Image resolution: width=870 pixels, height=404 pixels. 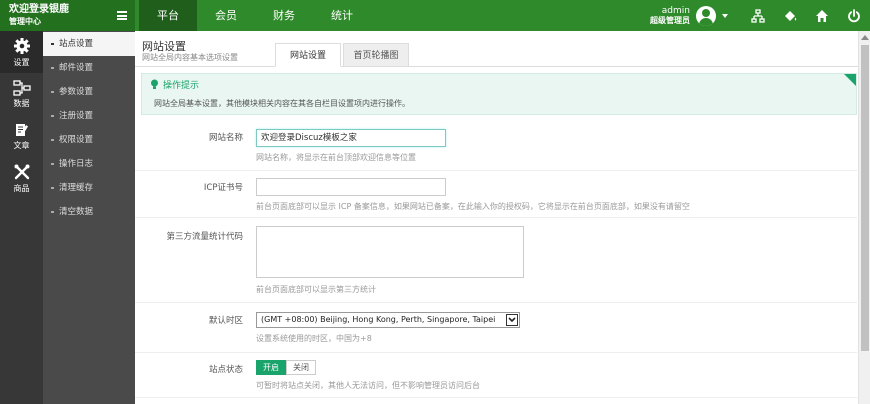 I want to click on power-icon, so click(x=854, y=15).